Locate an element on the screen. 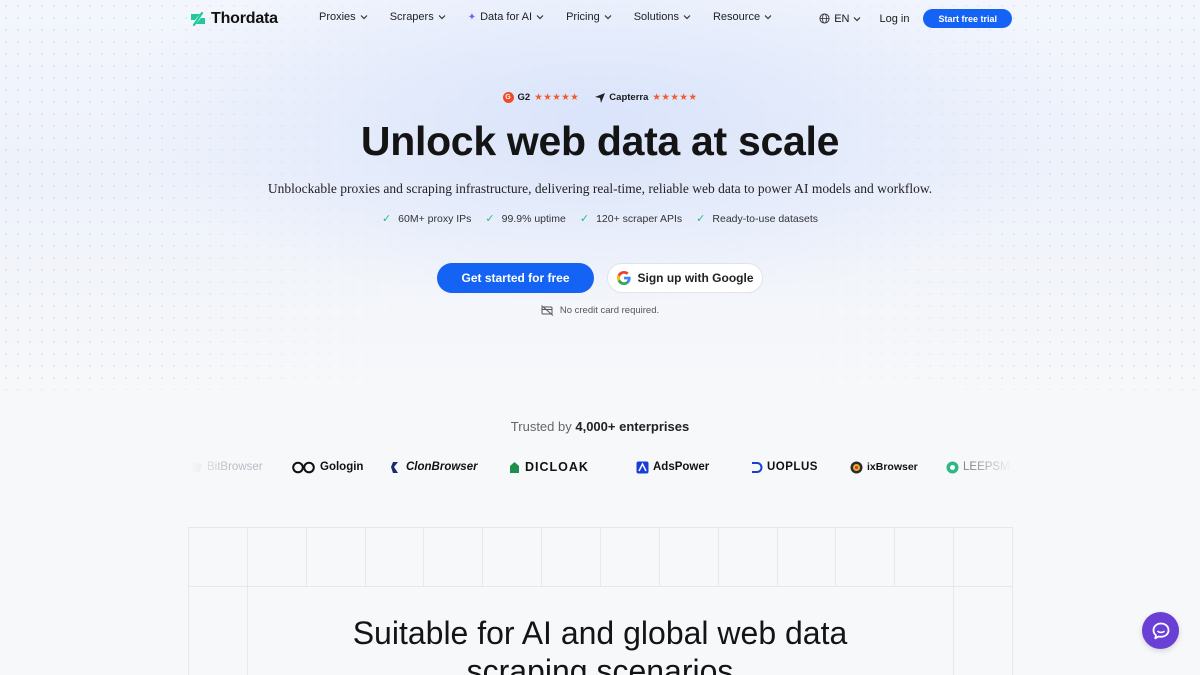 Image resolution: width=1200 pixels, height=675 pixels. menu-pricing: Pricing is located at coordinates (589, 17).